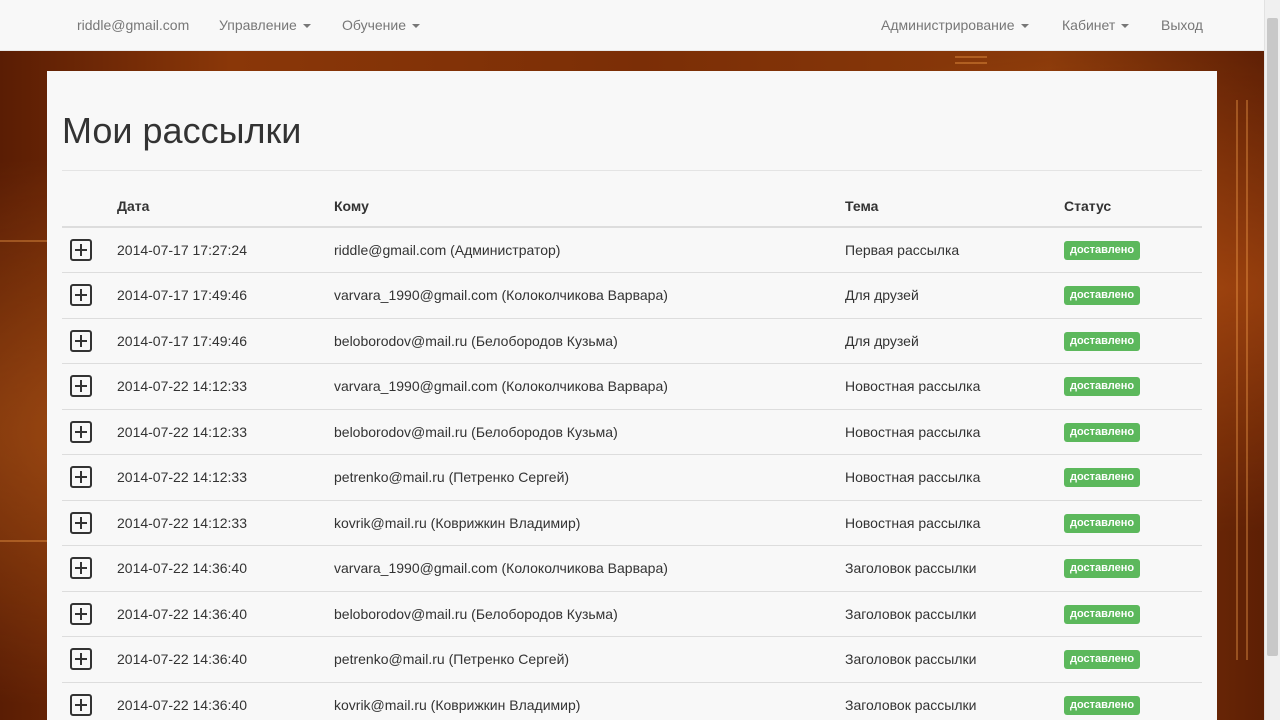 Image resolution: width=1280 pixels, height=720 pixels. Describe the element at coordinates (581, 477) in the screenshot. I see `row-recipient: petrenko@mail.ru (Петренко Сергей)` at that location.